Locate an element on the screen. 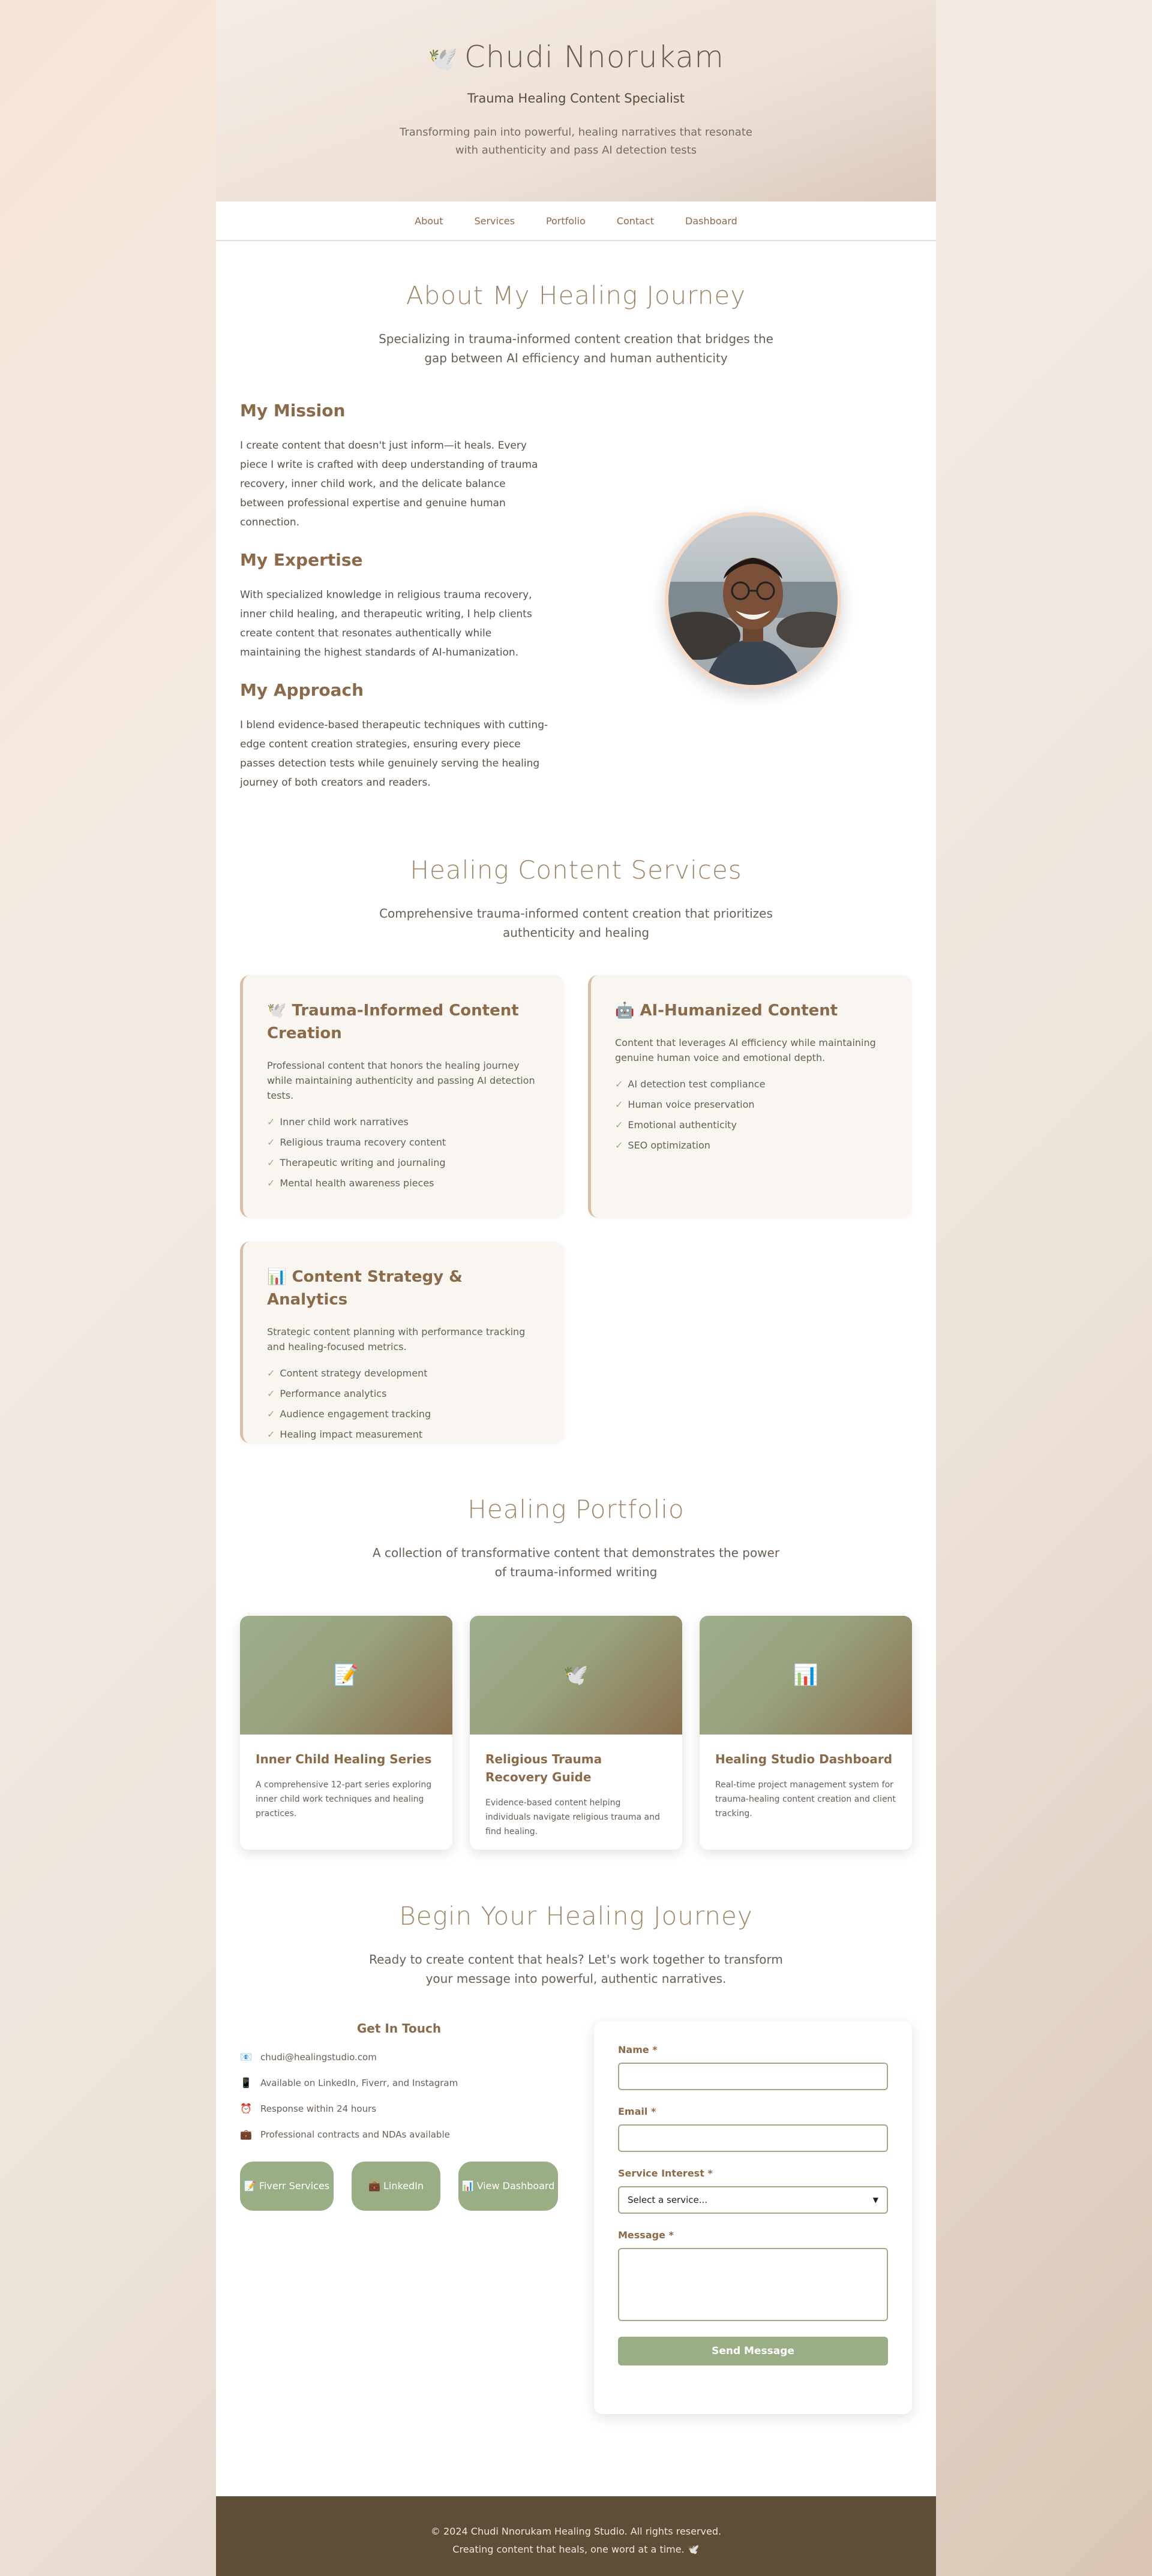  send-message-button: Send Message is located at coordinates (753, 2351).